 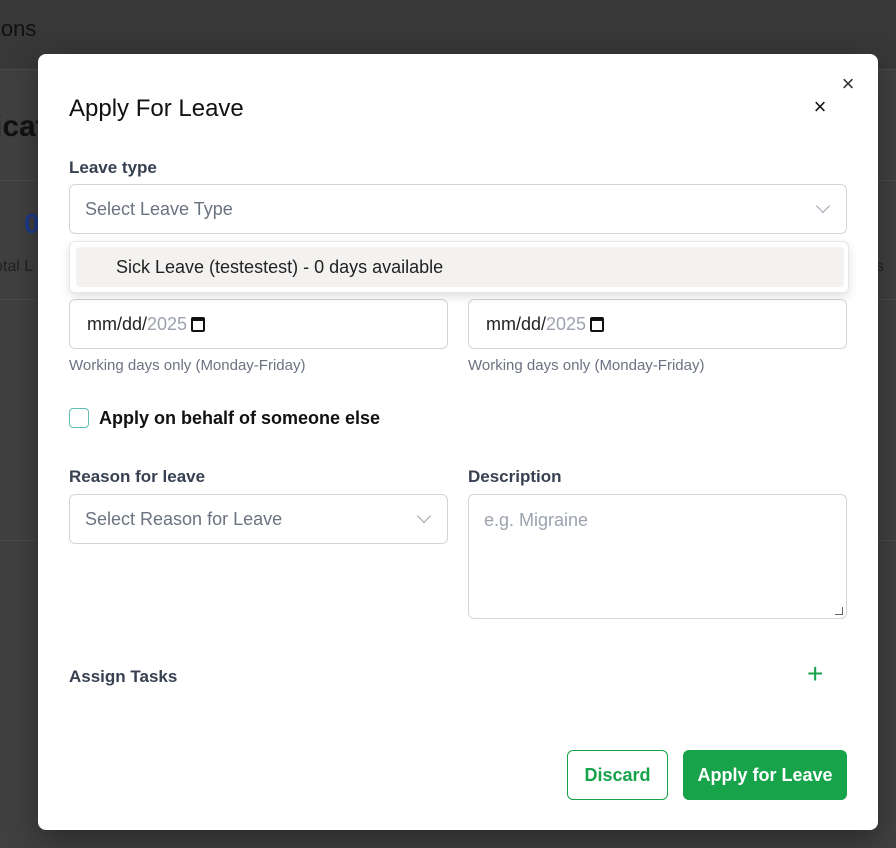 I want to click on description-placeholder: e.g. Migraine, so click(x=536, y=520).